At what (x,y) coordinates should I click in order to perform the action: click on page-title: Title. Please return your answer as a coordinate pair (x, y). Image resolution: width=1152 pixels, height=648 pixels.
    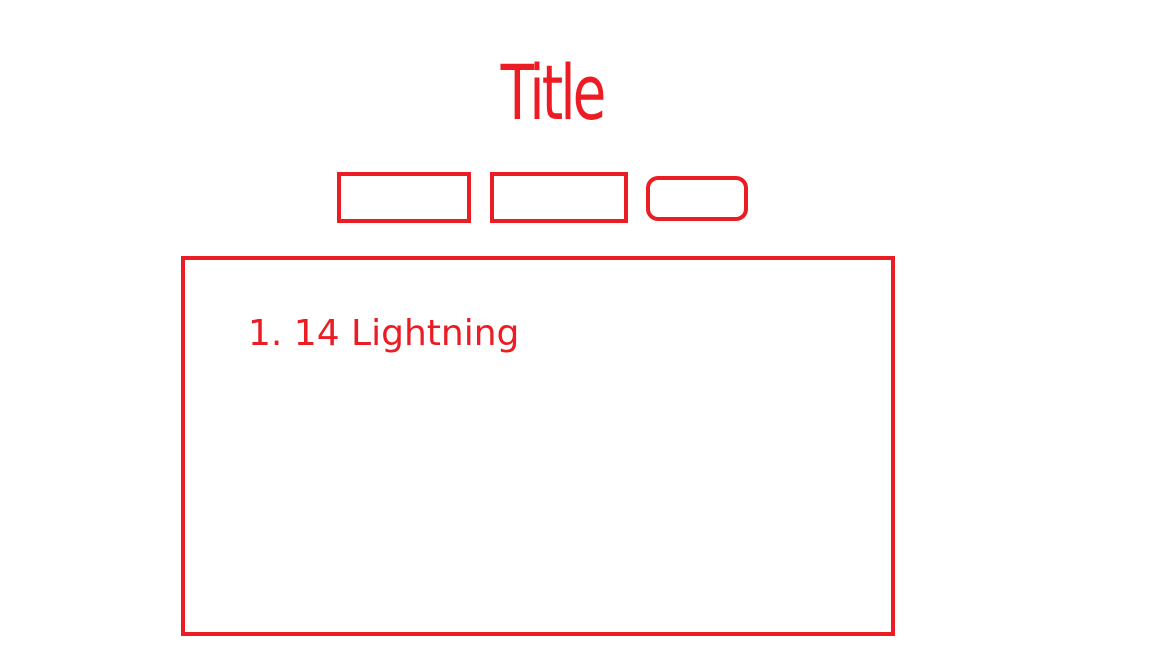
    Looking at the image, I should click on (553, 92).